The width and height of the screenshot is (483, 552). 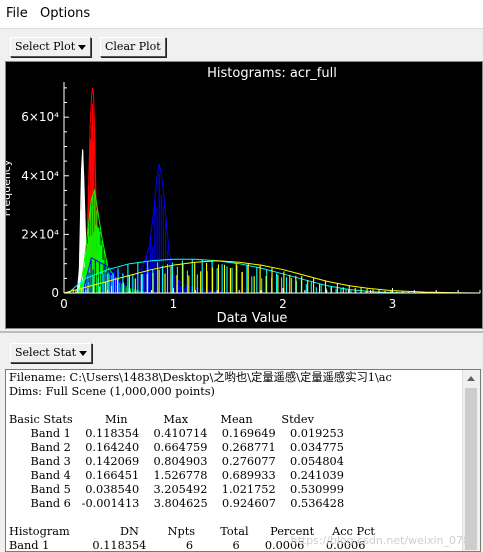 I want to click on y-tick-label: 6×10⁴, so click(x=40, y=117).